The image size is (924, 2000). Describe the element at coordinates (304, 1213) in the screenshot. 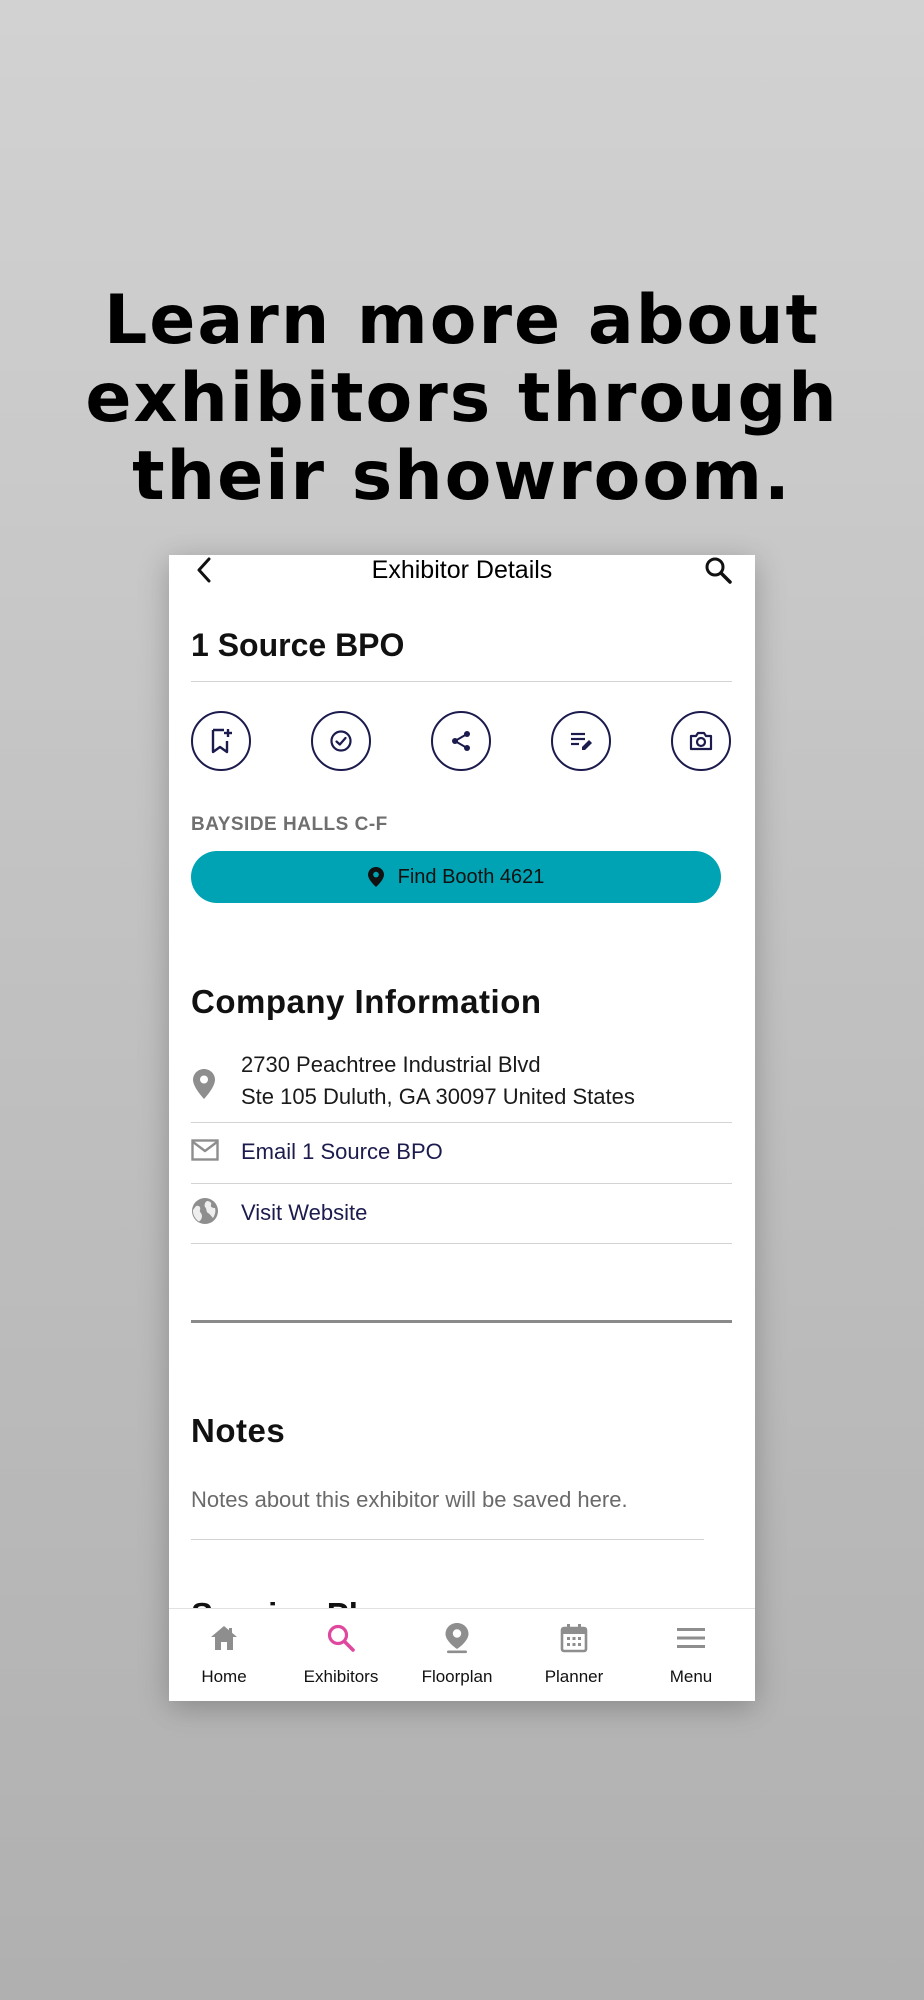

I see `website-link: Visit Website` at that location.